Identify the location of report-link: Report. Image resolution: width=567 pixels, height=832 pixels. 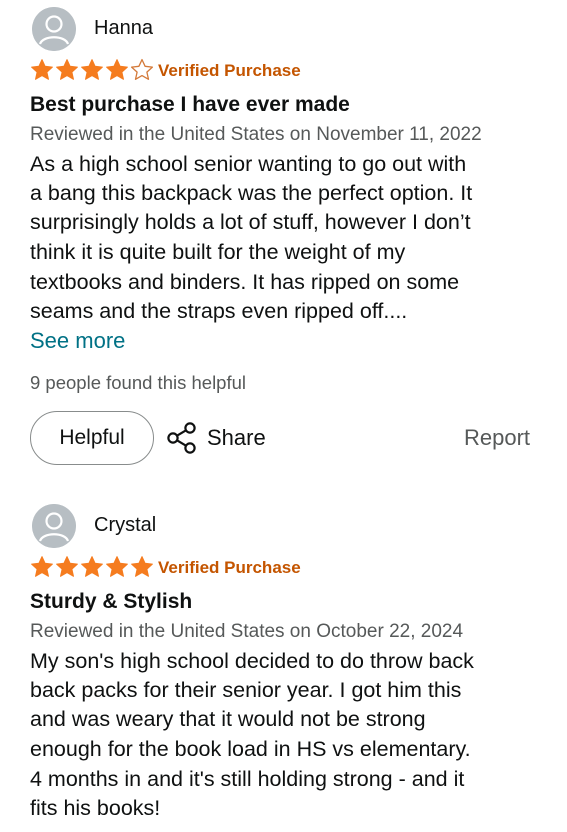
(497, 438).